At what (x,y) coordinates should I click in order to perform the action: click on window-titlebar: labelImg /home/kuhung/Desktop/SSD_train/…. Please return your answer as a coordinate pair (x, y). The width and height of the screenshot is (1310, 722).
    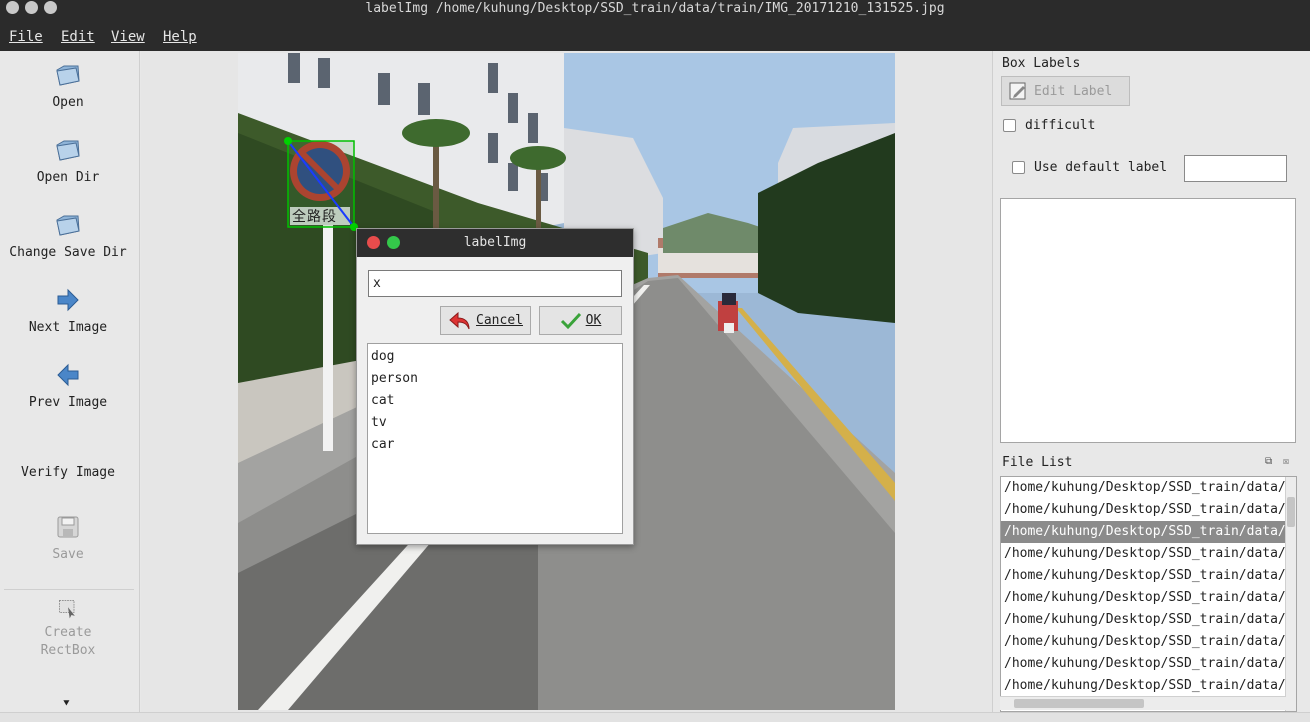
    Looking at the image, I should click on (655, 12).